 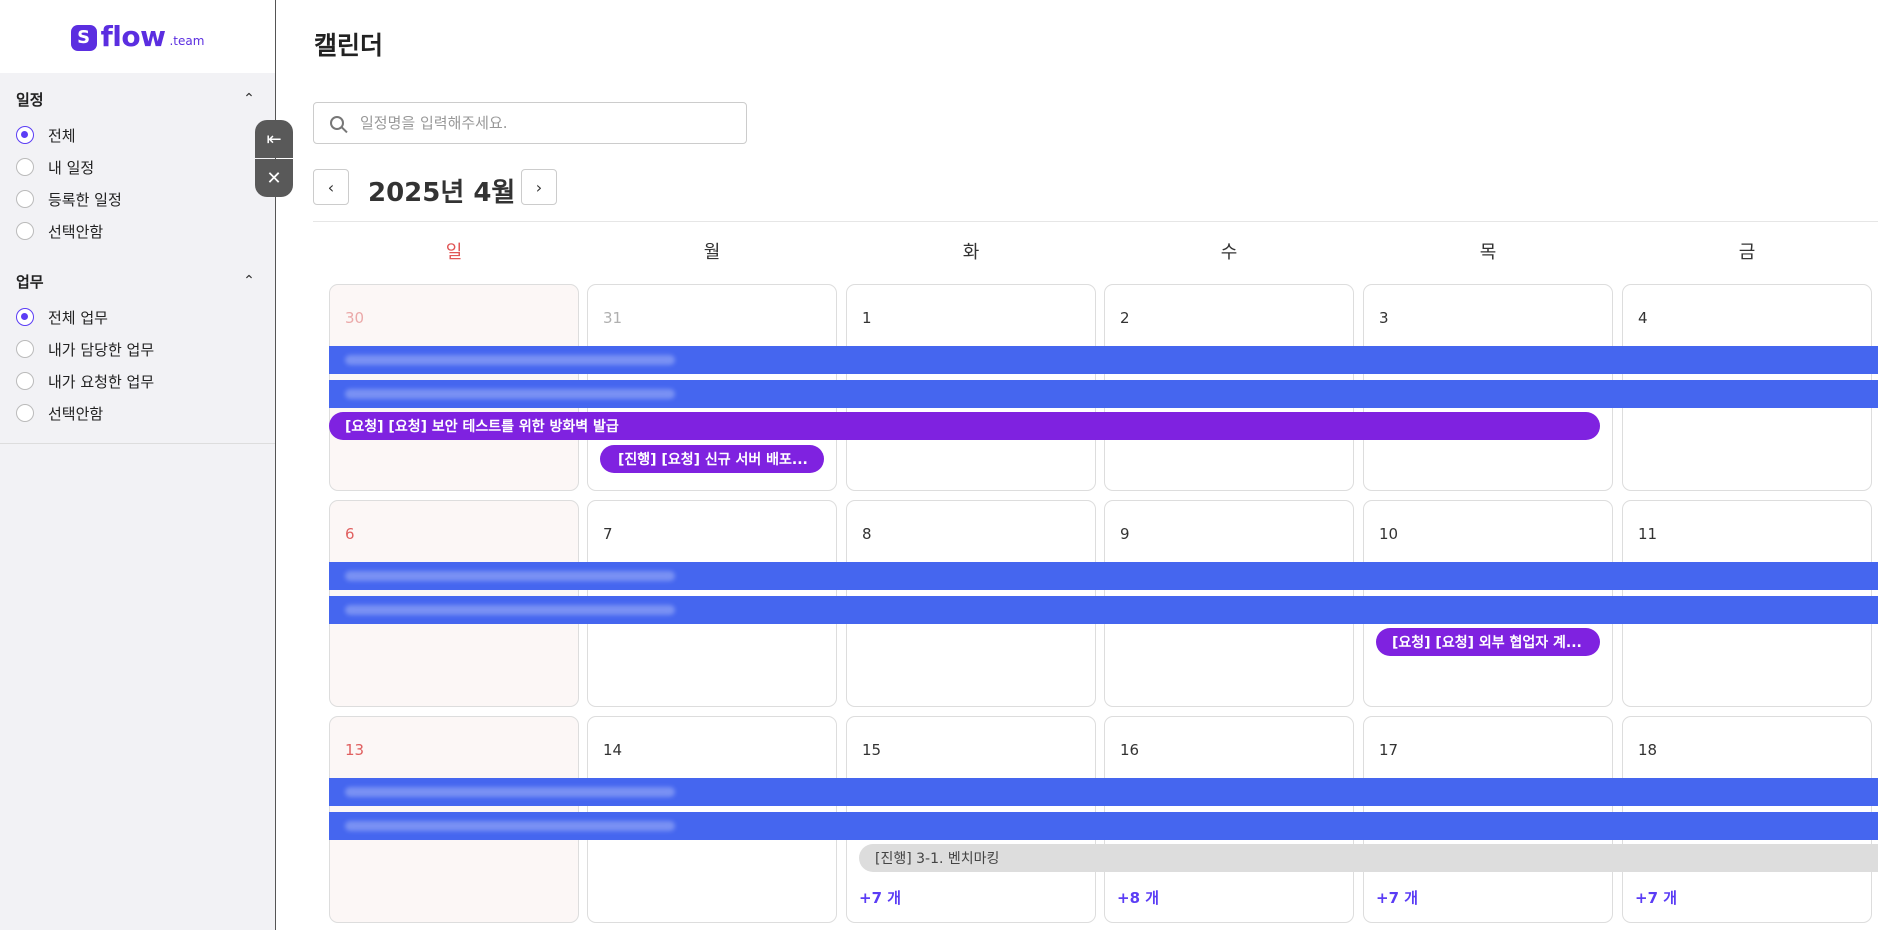 I want to click on header-divider, so click(x=1095, y=221).